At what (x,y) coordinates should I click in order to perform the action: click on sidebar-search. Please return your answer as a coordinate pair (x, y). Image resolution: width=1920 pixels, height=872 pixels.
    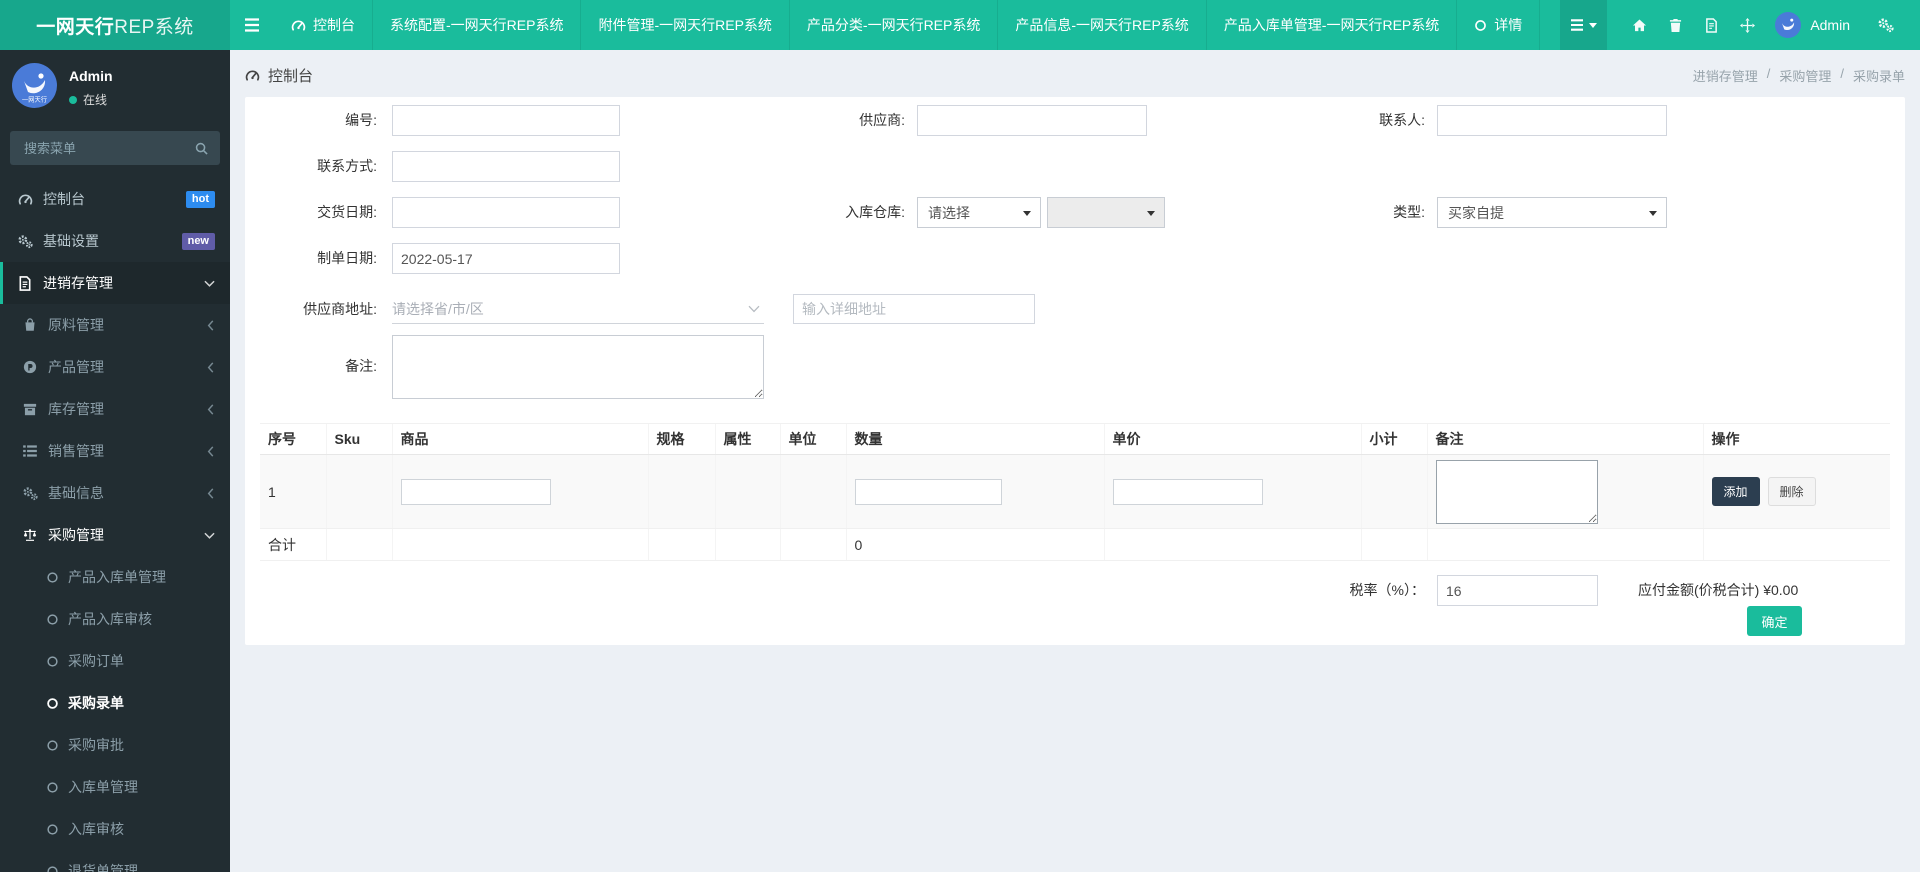
    Looking at the image, I should click on (115, 148).